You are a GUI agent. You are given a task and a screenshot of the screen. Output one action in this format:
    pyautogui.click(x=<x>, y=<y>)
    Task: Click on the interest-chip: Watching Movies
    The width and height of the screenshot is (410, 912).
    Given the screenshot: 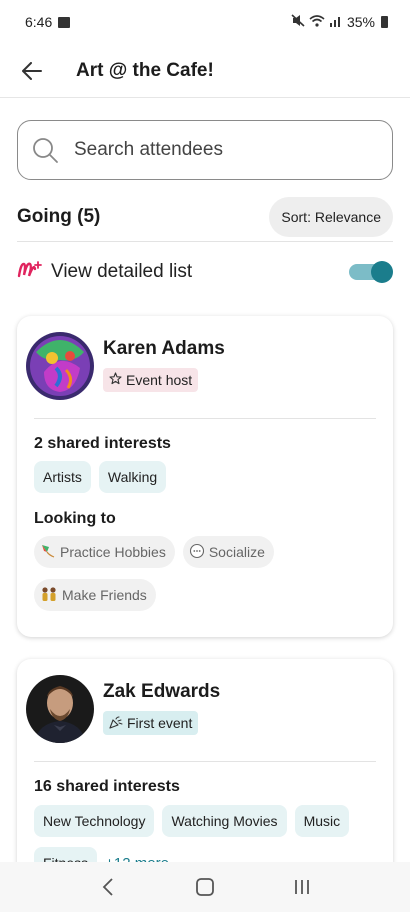 What is the action you would take?
    pyautogui.click(x=224, y=821)
    